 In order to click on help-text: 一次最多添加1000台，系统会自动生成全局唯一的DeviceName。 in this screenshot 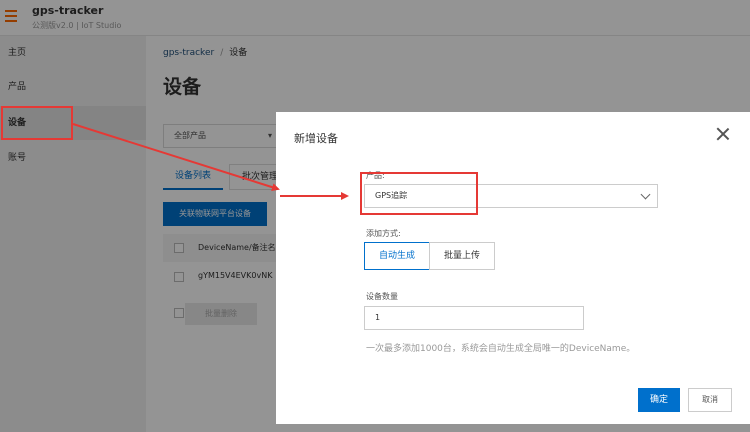, I will do `click(501, 349)`.